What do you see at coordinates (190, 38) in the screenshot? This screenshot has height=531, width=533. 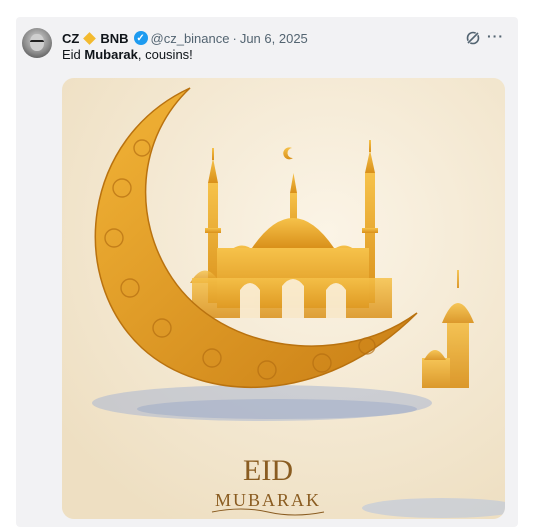 I see `author-handle: @cz_binance` at bounding box center [190, 38].